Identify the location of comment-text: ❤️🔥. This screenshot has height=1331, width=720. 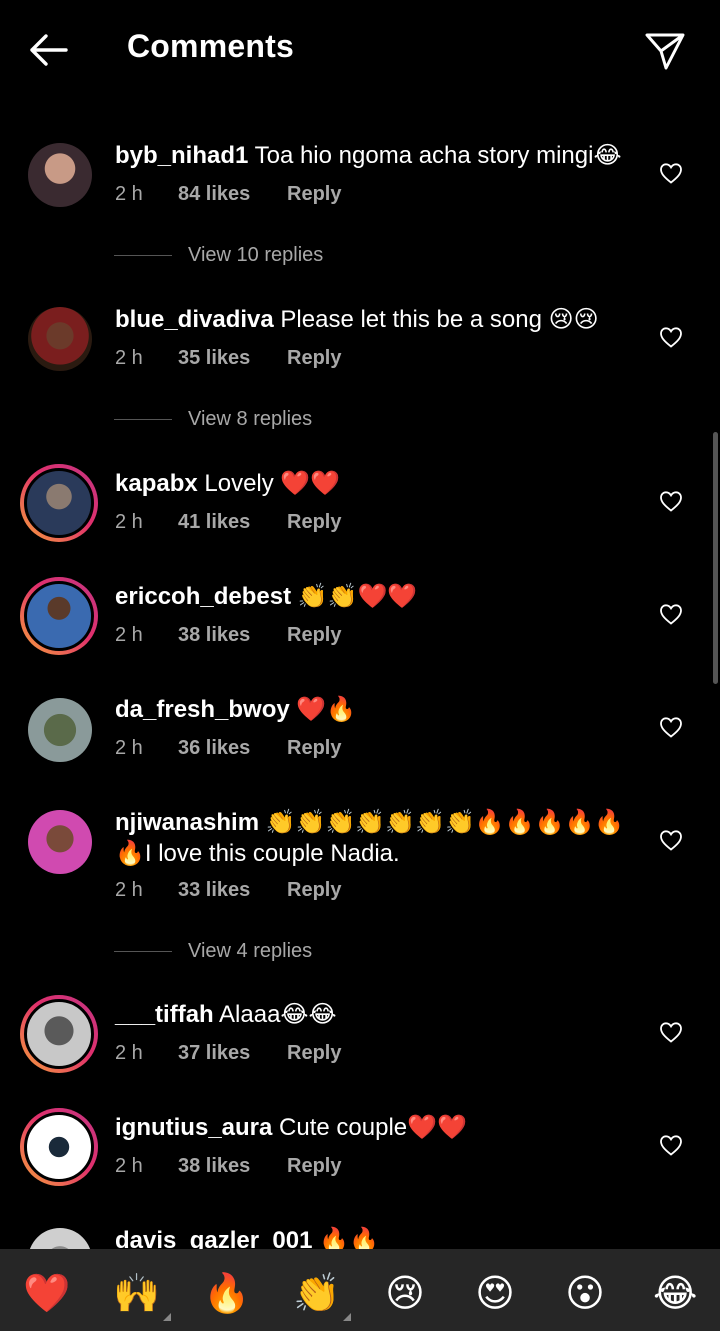
(326, 709).